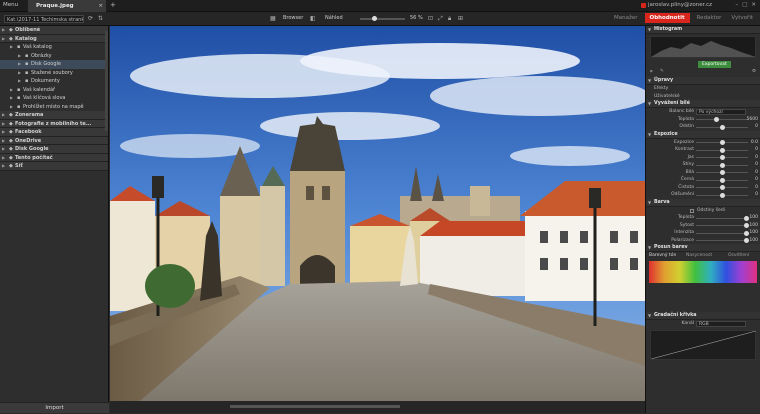 This screenshot has width=760, height=414. What do you see at coordinates (460, 18) in the screenshot?
I see `grid-icon: ⊞` at bounding box center [460, 18].